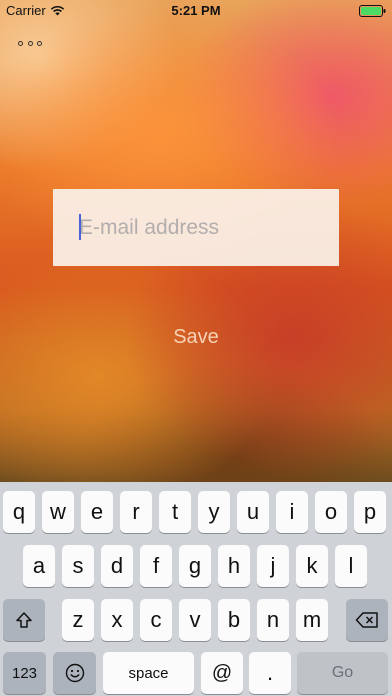 This screenshot has height=696, width=392. What do you see at coordinates (372, 11) in the screenshot?
I see `battery-icon` at bounding box center [372, 11].